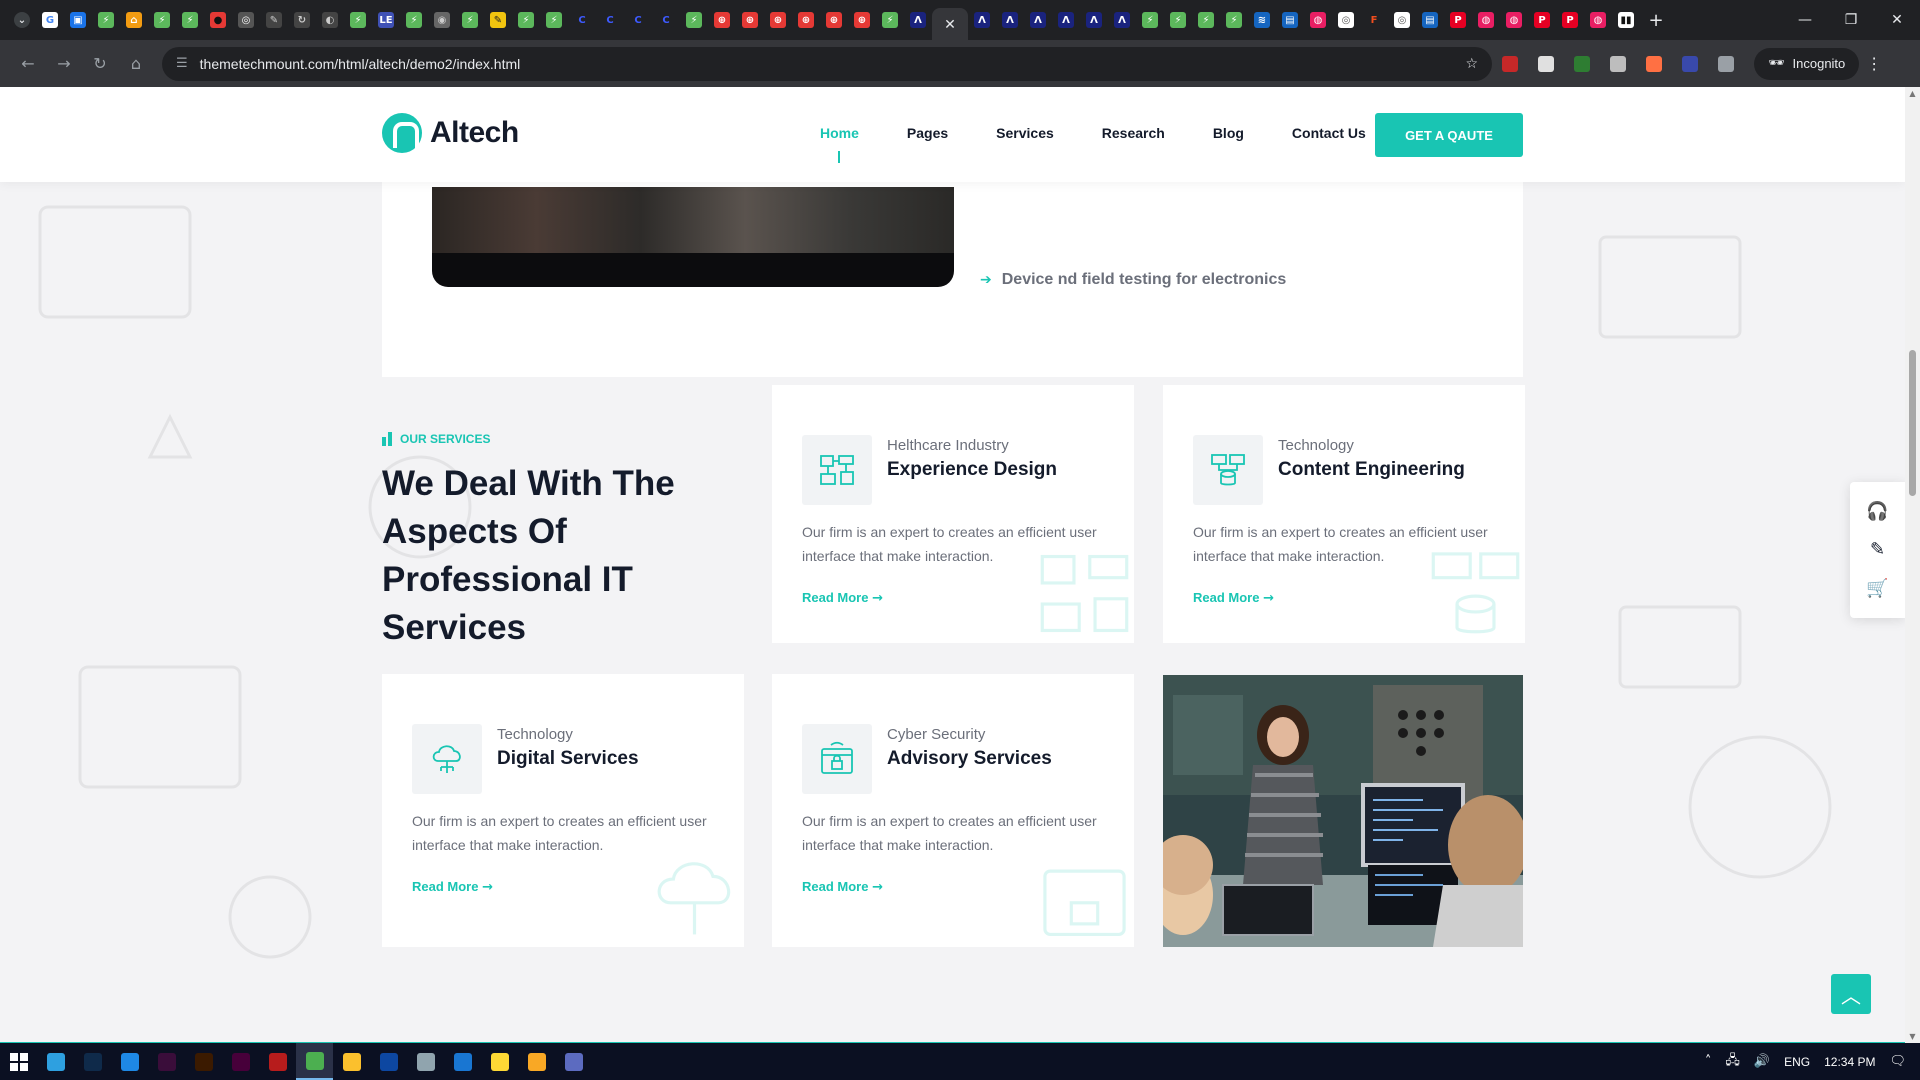 The image size is (1920, 1080). Describe the element at coordinates (1807, 63) in the screenshot. I see `incognito-indicator: 🕶 Incognito` at that location.